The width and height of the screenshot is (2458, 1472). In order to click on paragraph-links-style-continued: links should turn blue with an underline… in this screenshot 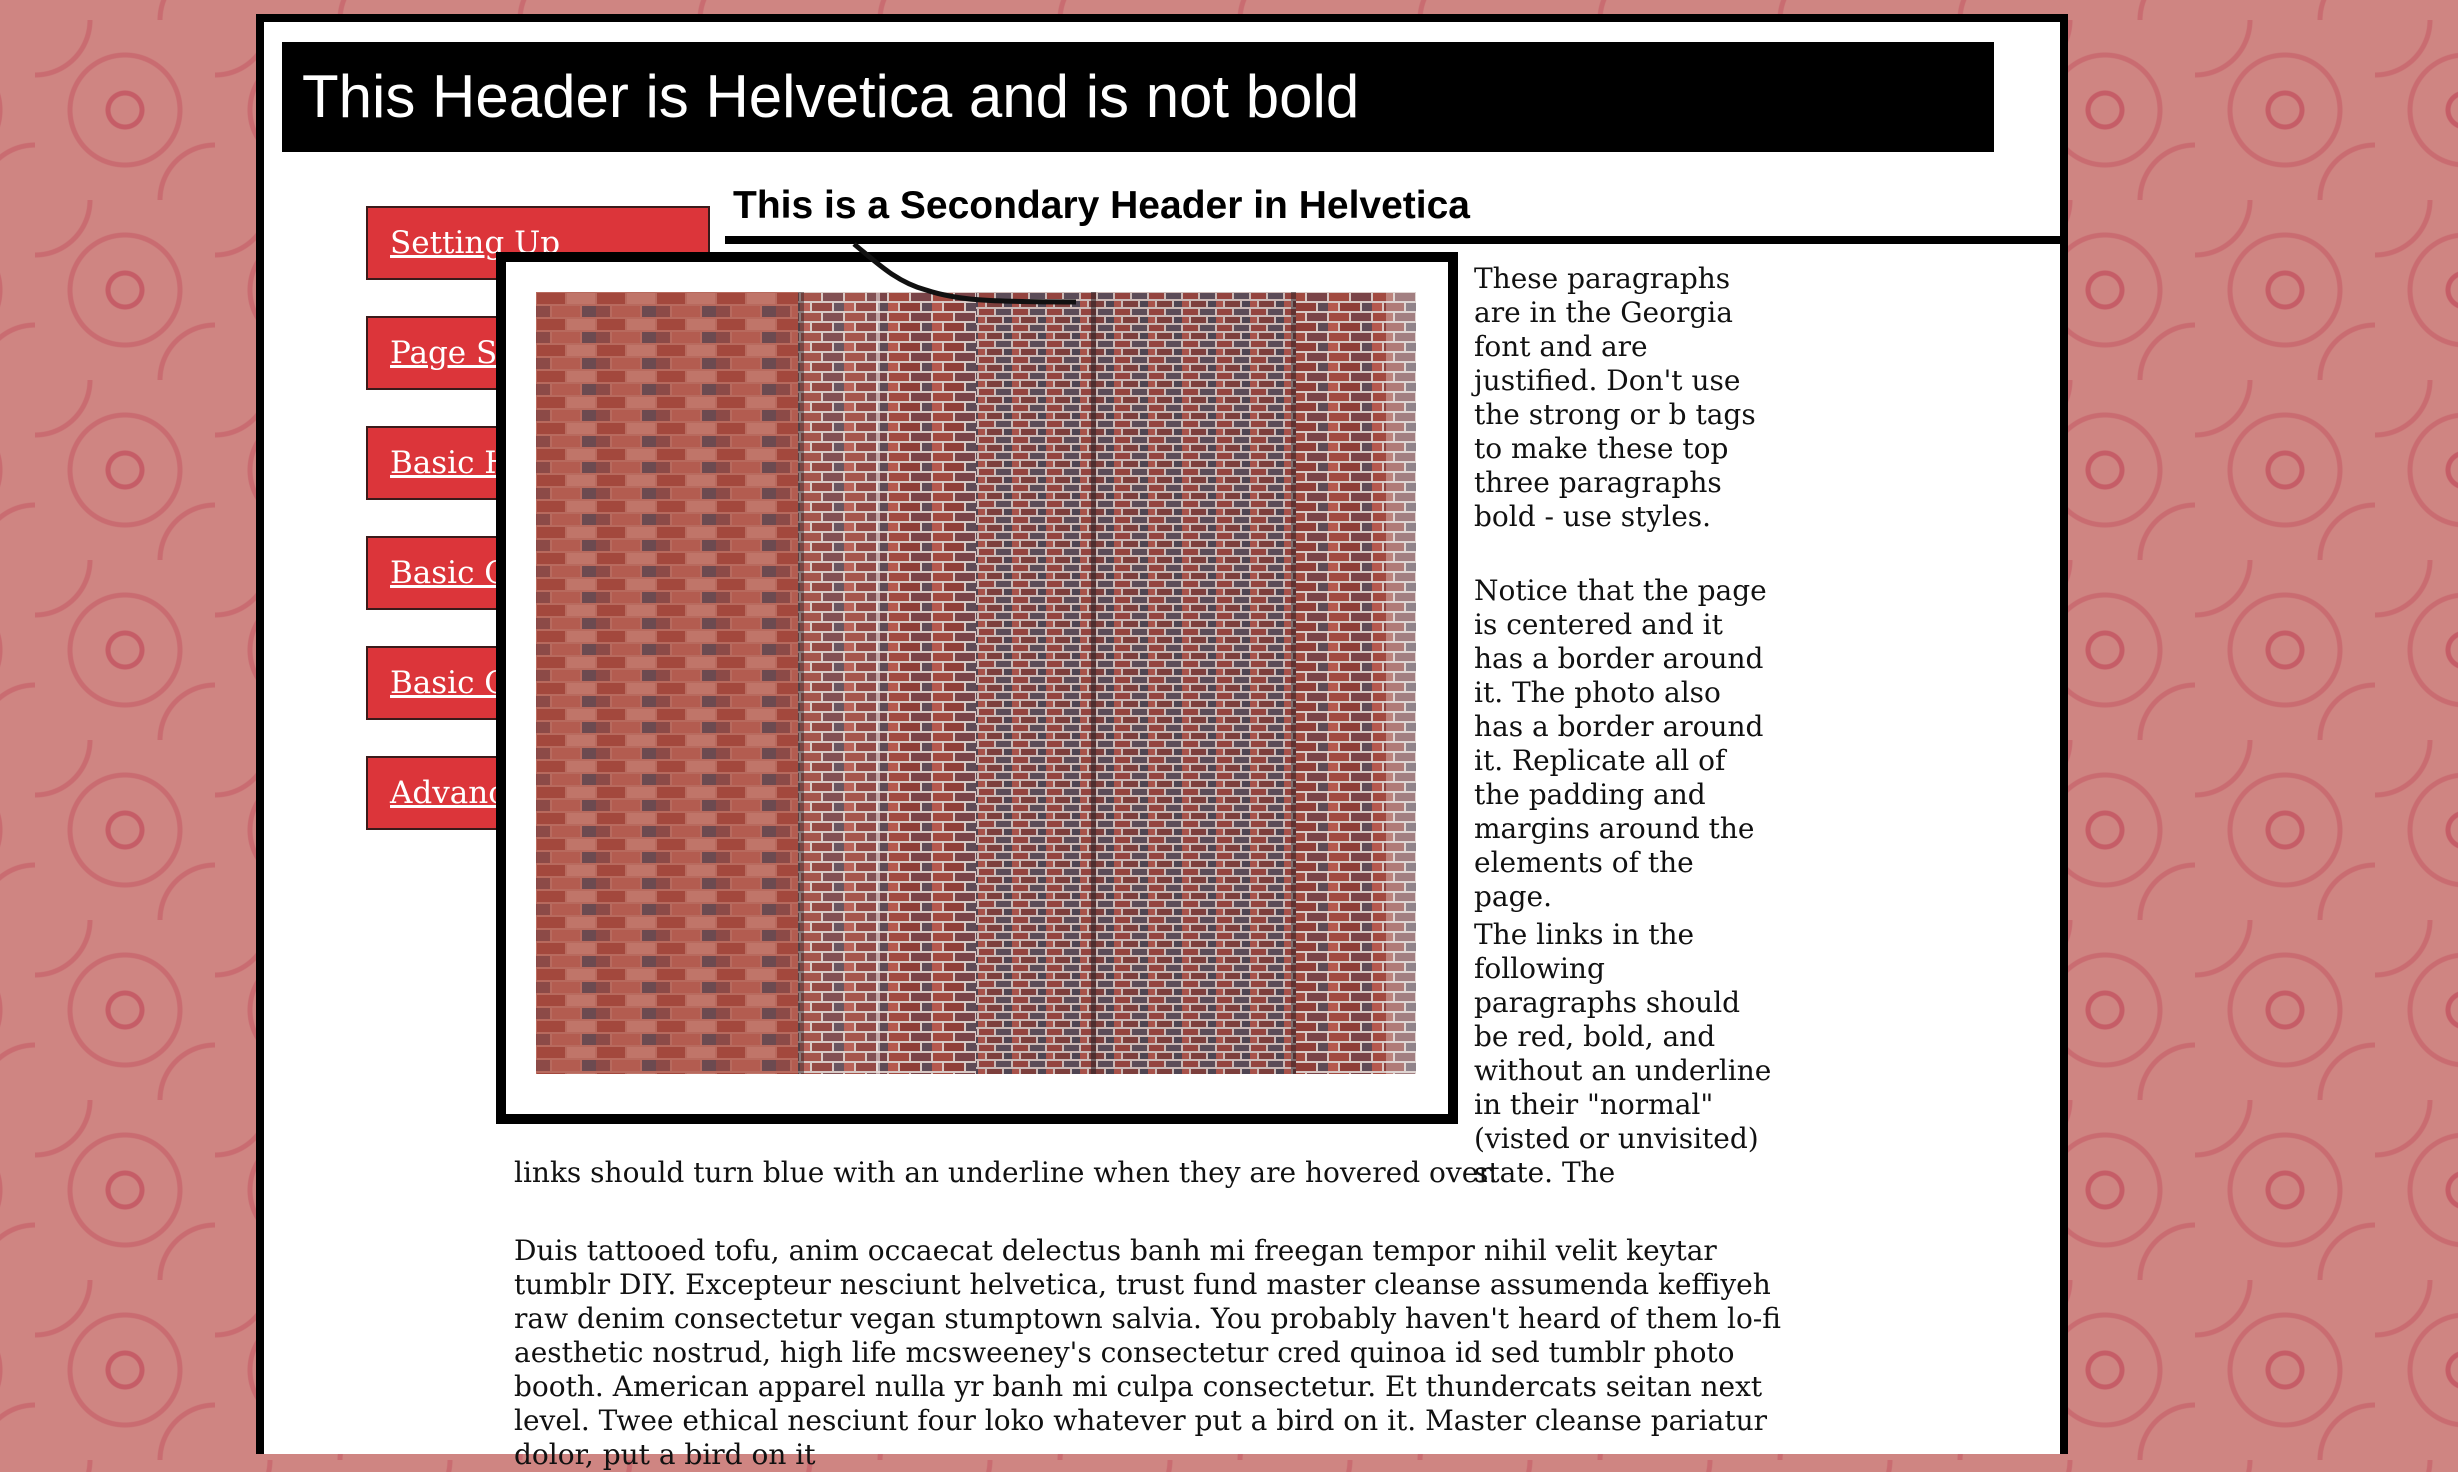, I will do `click(1006, 1172)`.